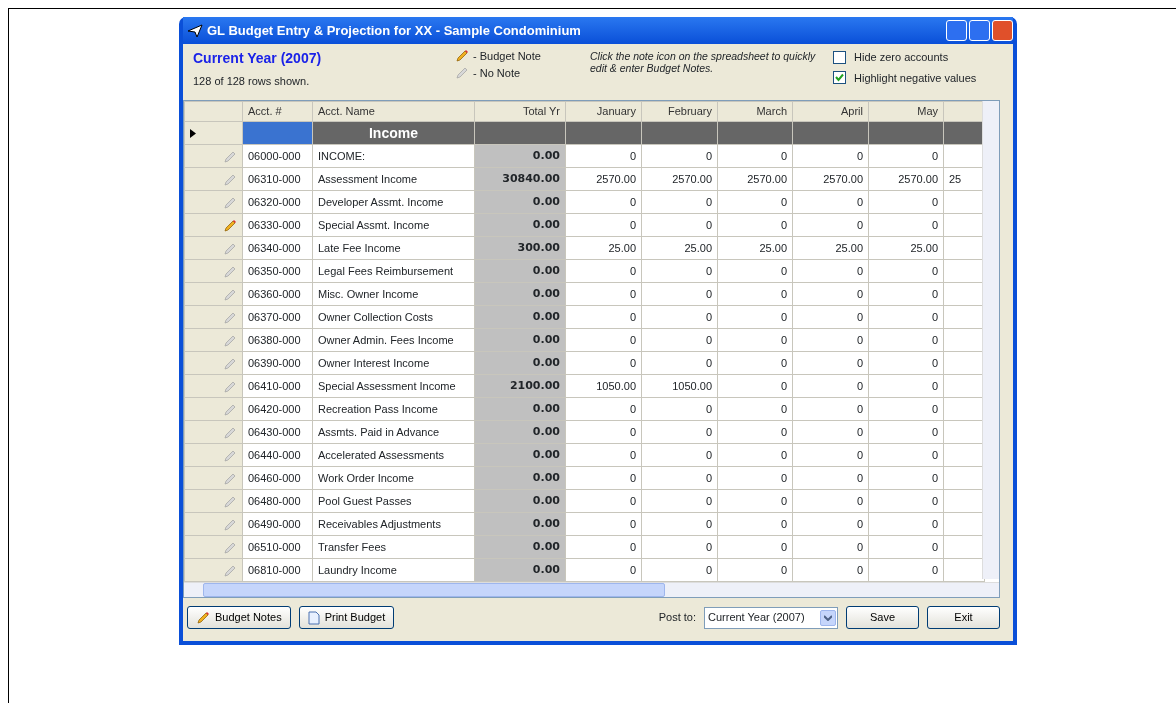 This screenshot has height=703, width=1176. What do you see at coordinates (277, 478) in the screenshot?
I see `table-cell: 06460-000` at bounding box center [277, 478].